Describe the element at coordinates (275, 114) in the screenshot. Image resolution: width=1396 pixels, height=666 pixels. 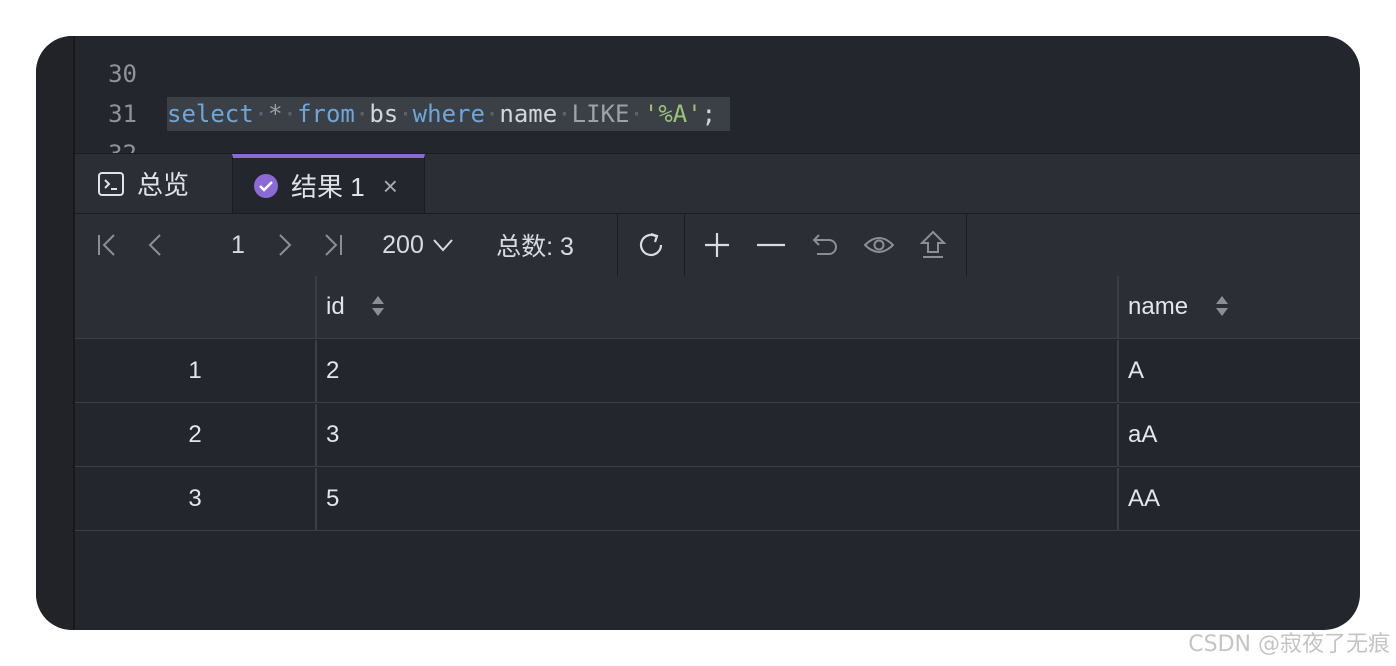
I see `token-star: *` at that location.